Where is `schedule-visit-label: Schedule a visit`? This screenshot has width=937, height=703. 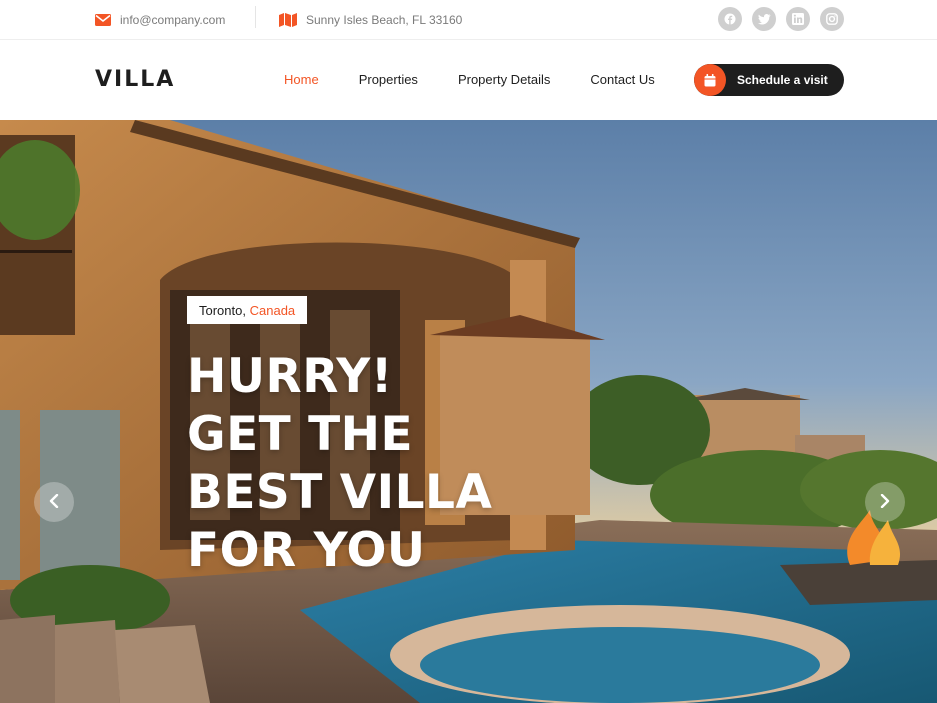
schedule-visit-label: Schedule a visit is located at coordinates (782, 80).